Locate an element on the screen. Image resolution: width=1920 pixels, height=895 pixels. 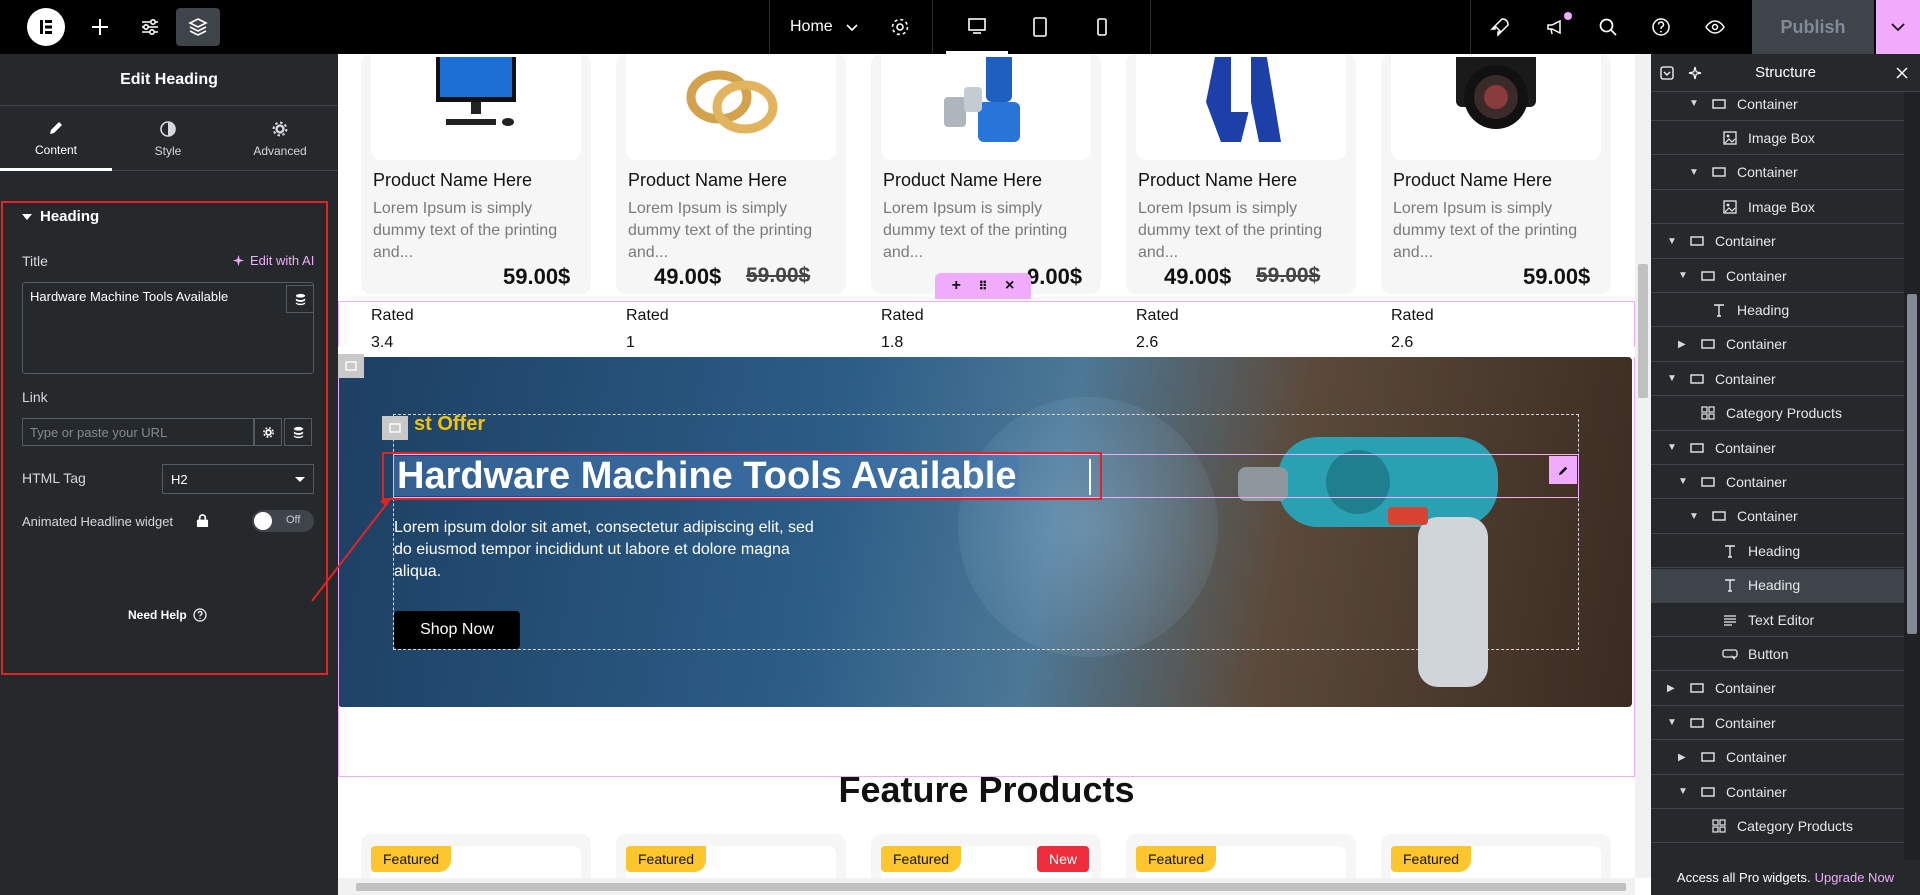
launchpad-button is located at coordinates (1500, 27).